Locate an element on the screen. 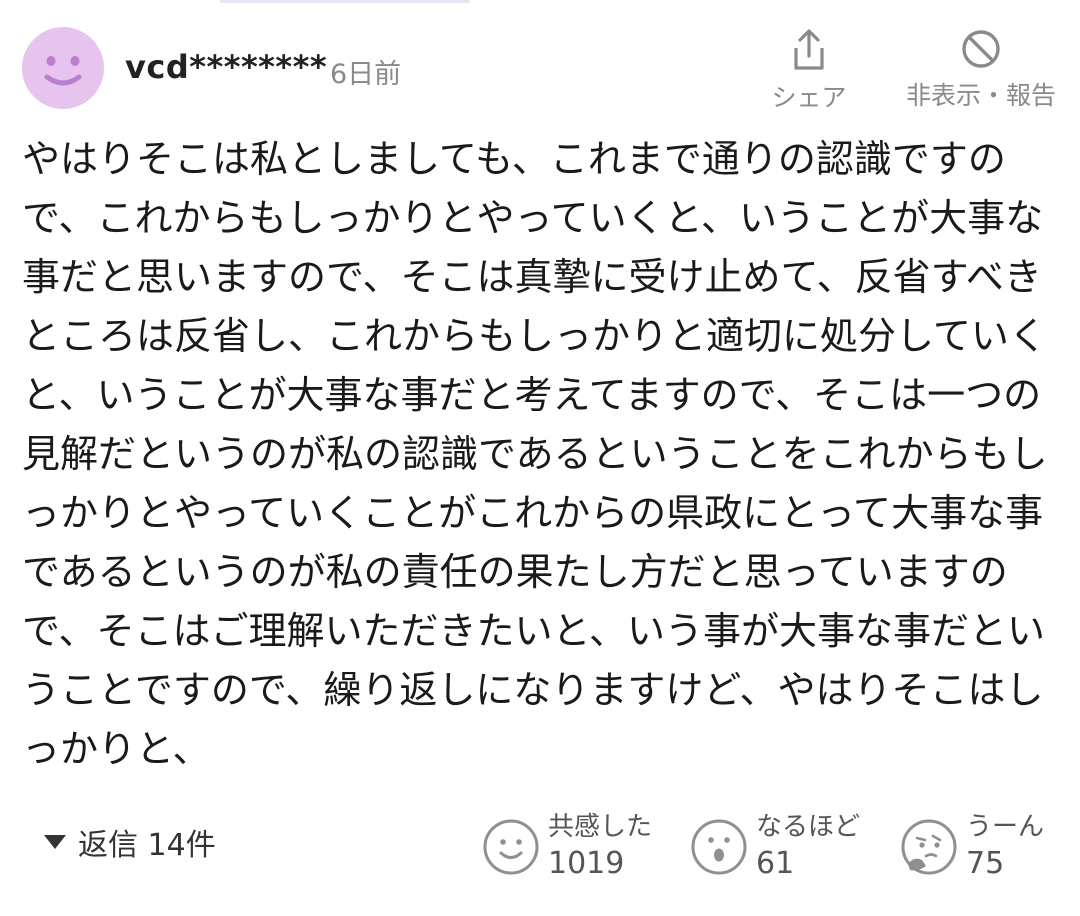 The height and width of the screenshot is (916, 1080). reaction-count: 61 is located at coordinates (775, 863).